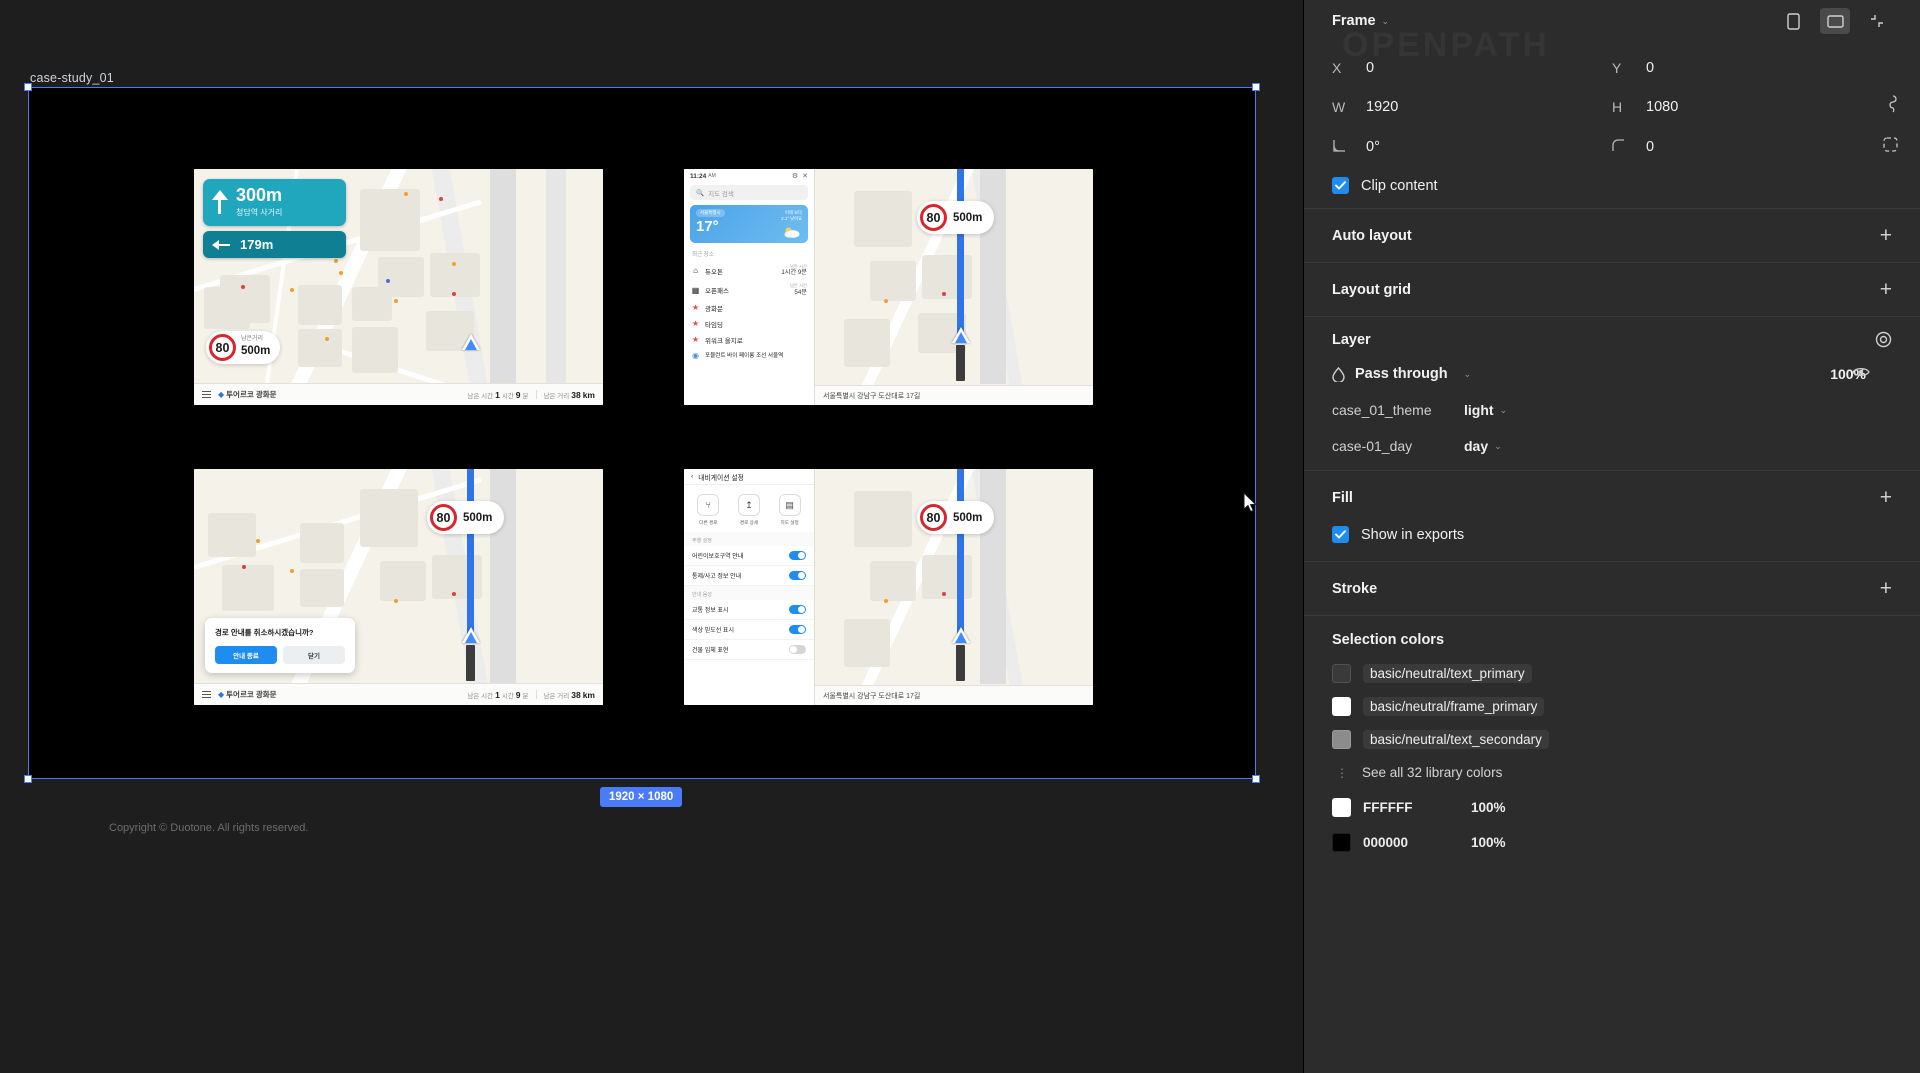 The width and height of the screenshot is (1920, 1073). Describe the element at coordinates (749, 610) in the screenshot. I see `settings-row: 교통 정보 표시` at that location.